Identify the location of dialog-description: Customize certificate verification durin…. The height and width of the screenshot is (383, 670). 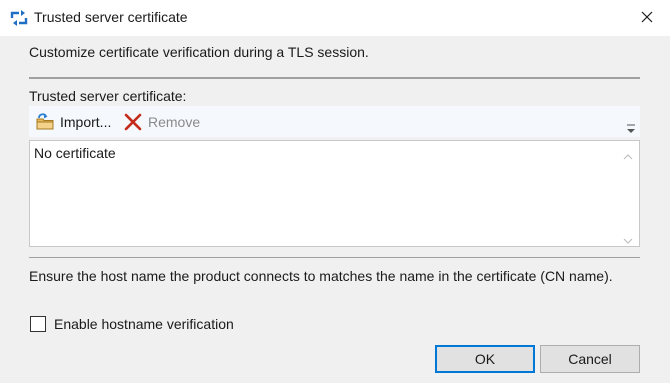
(199, 52).